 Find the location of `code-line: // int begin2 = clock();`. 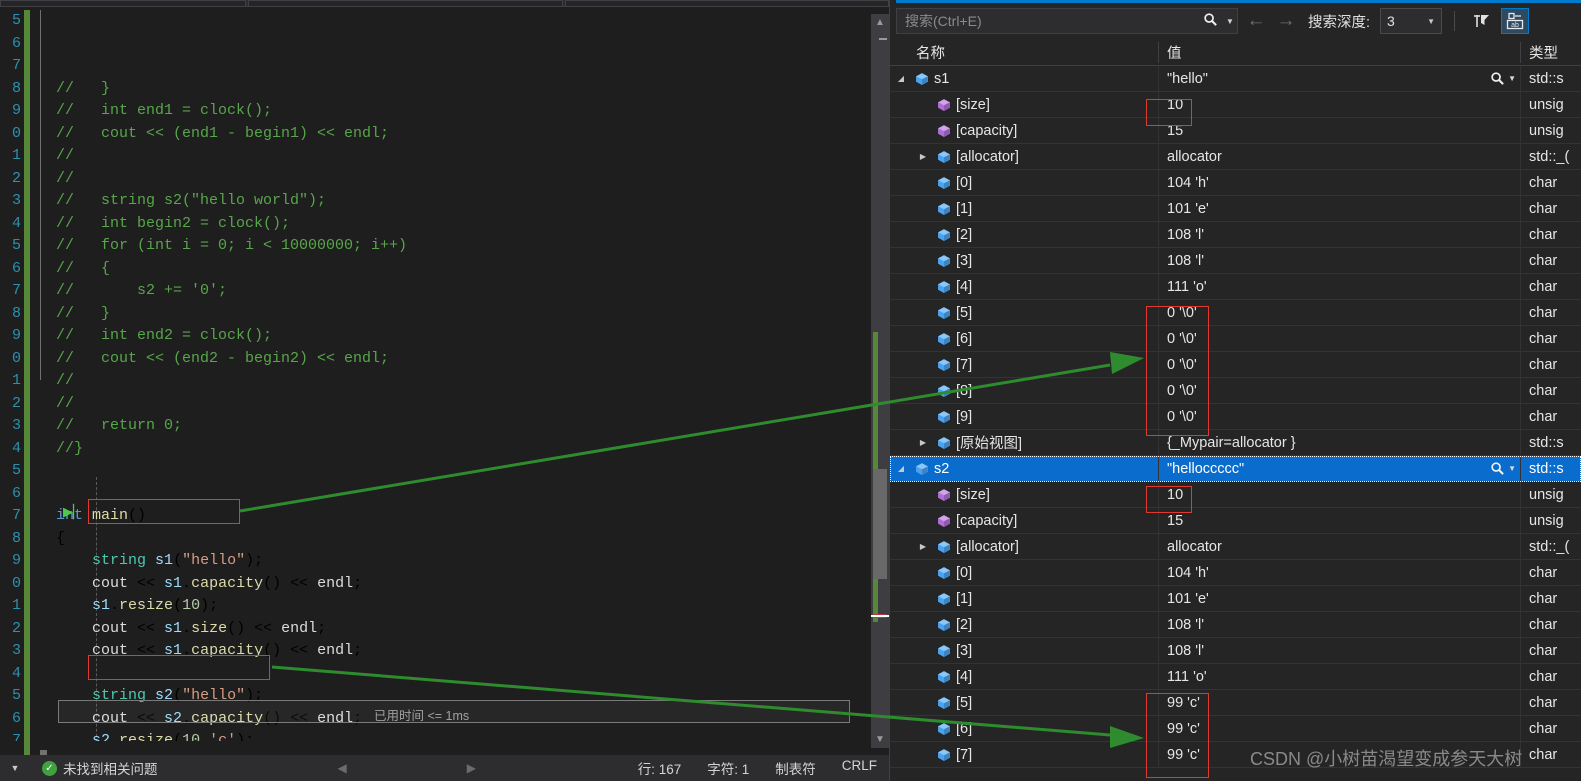

code-line: // int begin2 = clock(); is located at coordinates (470, 224).